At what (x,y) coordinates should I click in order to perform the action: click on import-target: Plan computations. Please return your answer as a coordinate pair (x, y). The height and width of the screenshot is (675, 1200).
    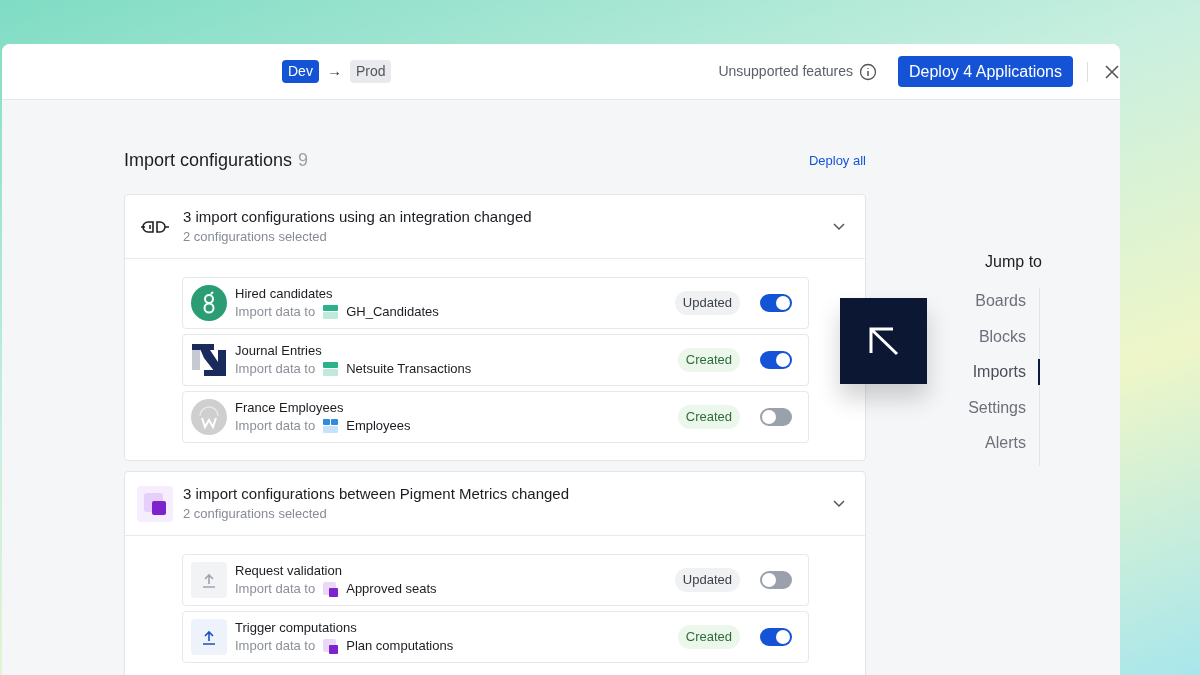
    Looking at the image, I should click on (400, 646).